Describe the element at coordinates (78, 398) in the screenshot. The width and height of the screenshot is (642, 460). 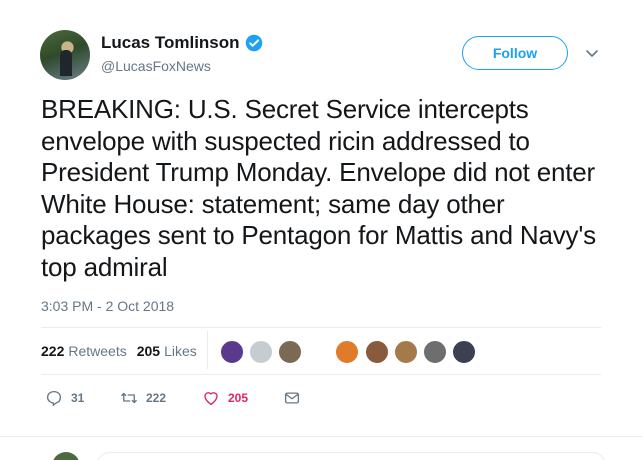
I see `reply-count: 31` at that location.